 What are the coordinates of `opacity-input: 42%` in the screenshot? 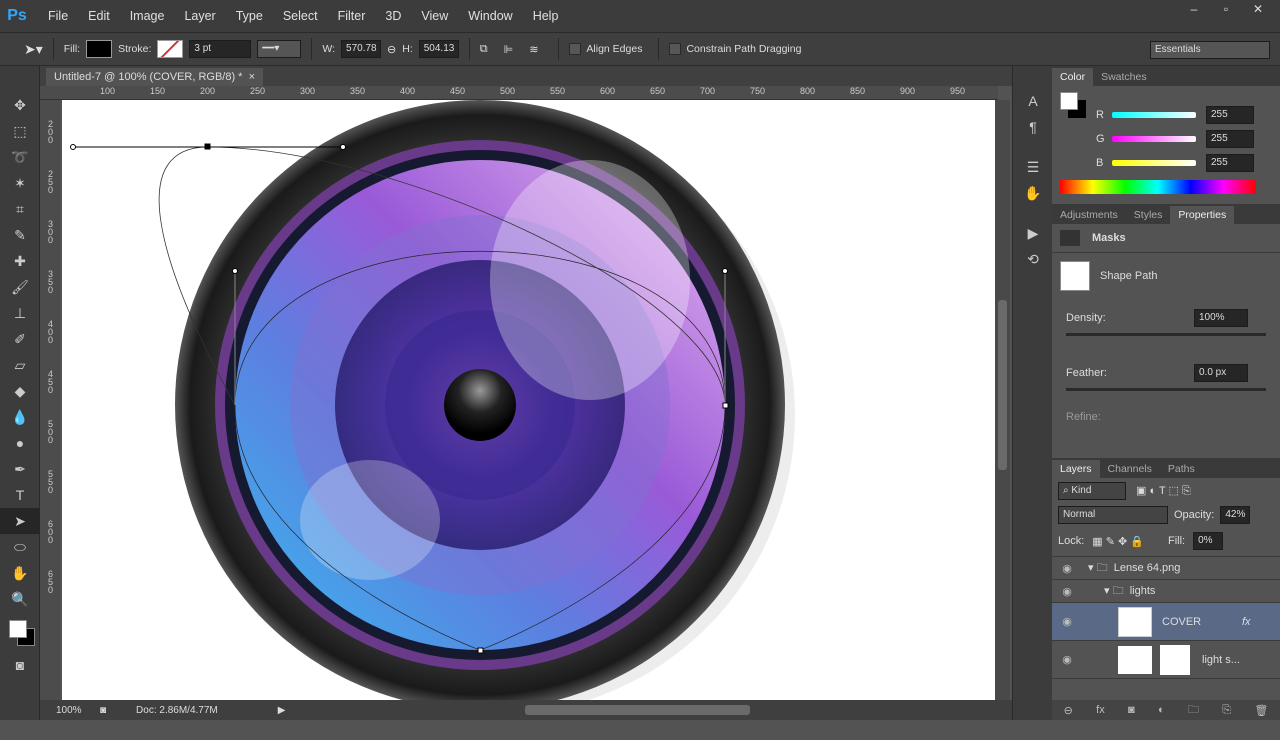 It's located at (1235, 515).